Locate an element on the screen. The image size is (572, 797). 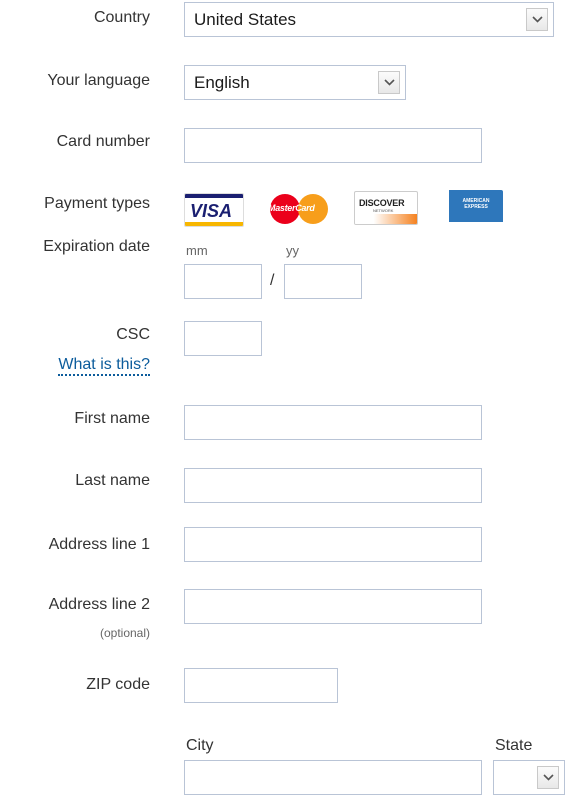
visa-card-text: VISA is located at coordinates (211, 211).